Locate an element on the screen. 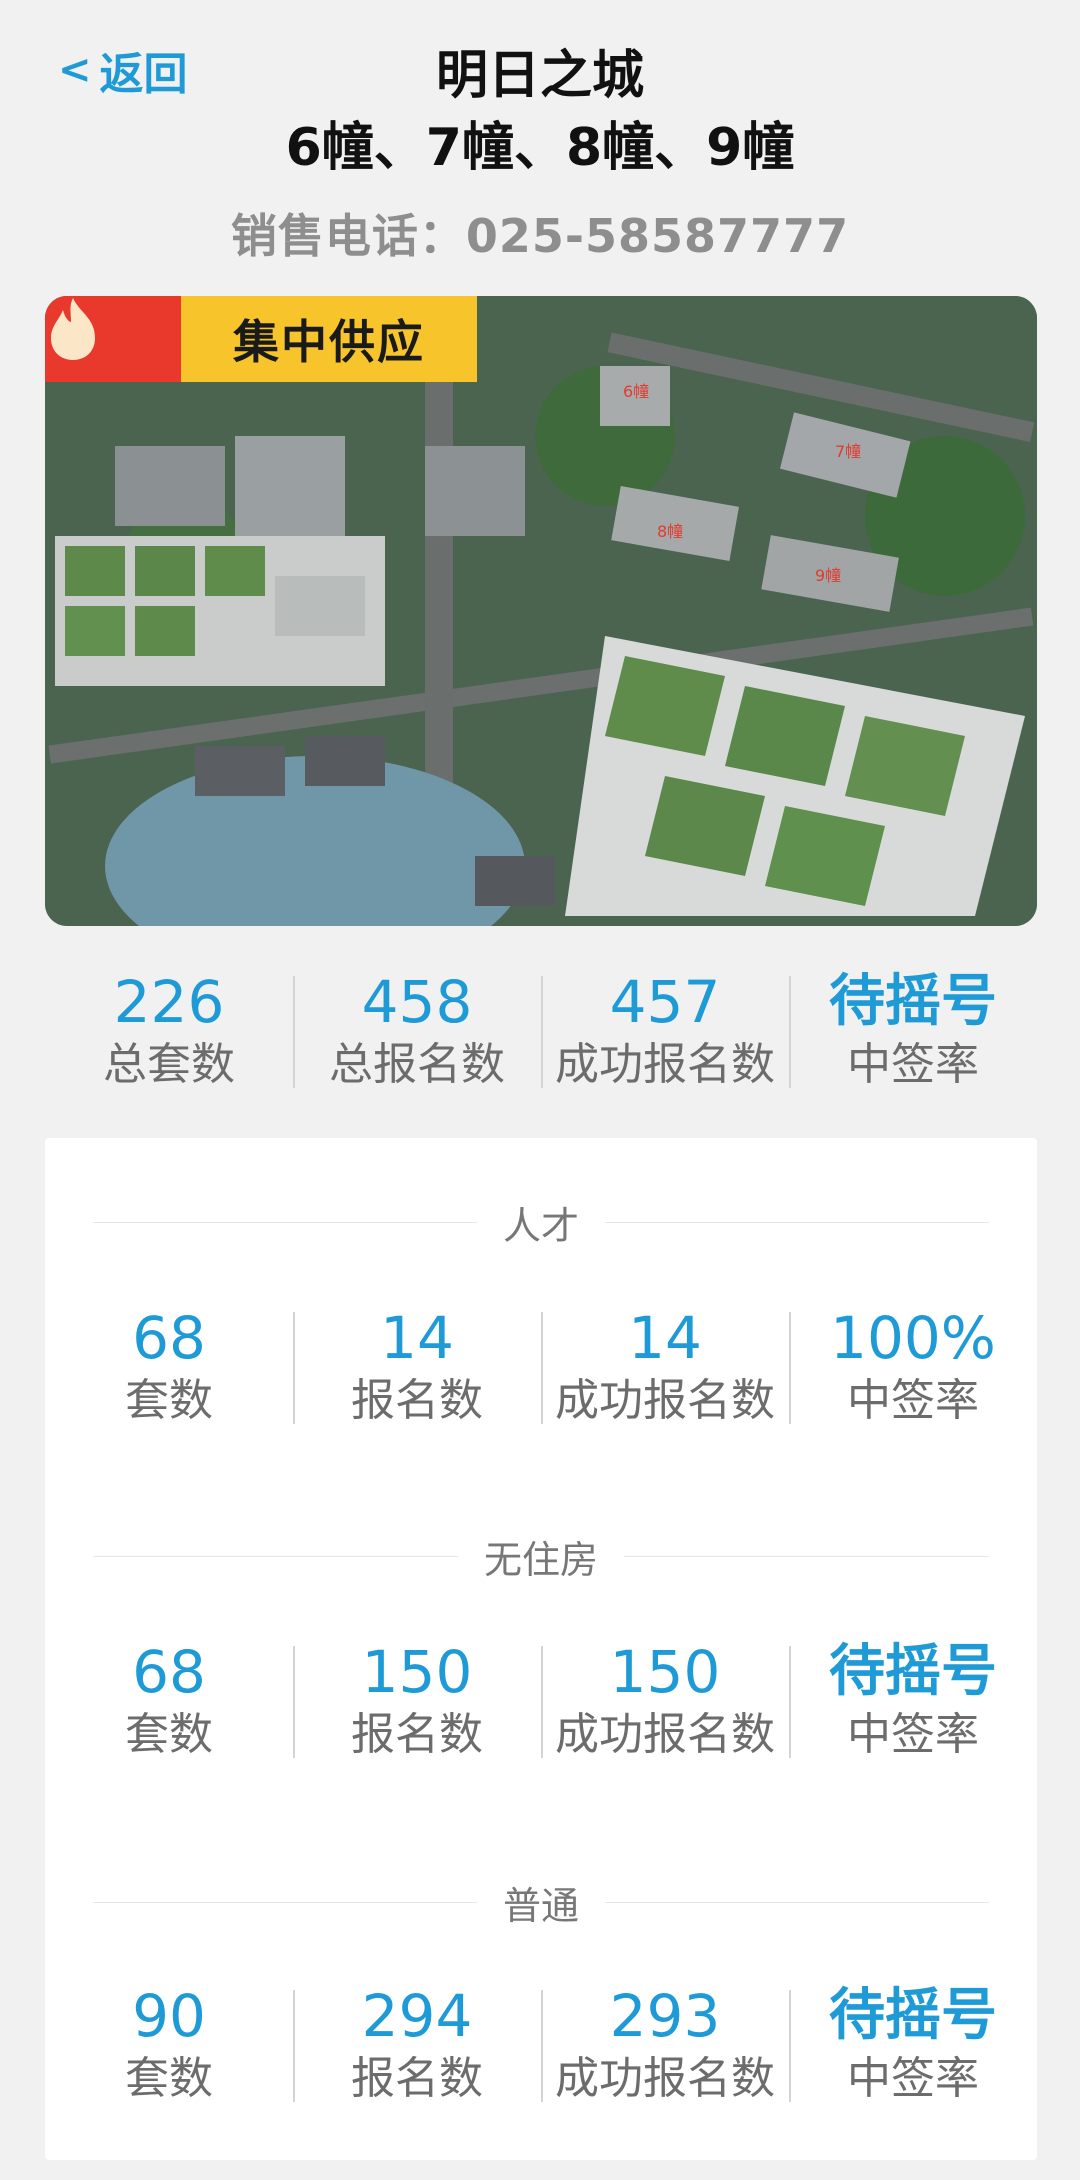 The height and width of the screenshot is (2180, 1080). flame-icon is located at coordinates (113, 339).